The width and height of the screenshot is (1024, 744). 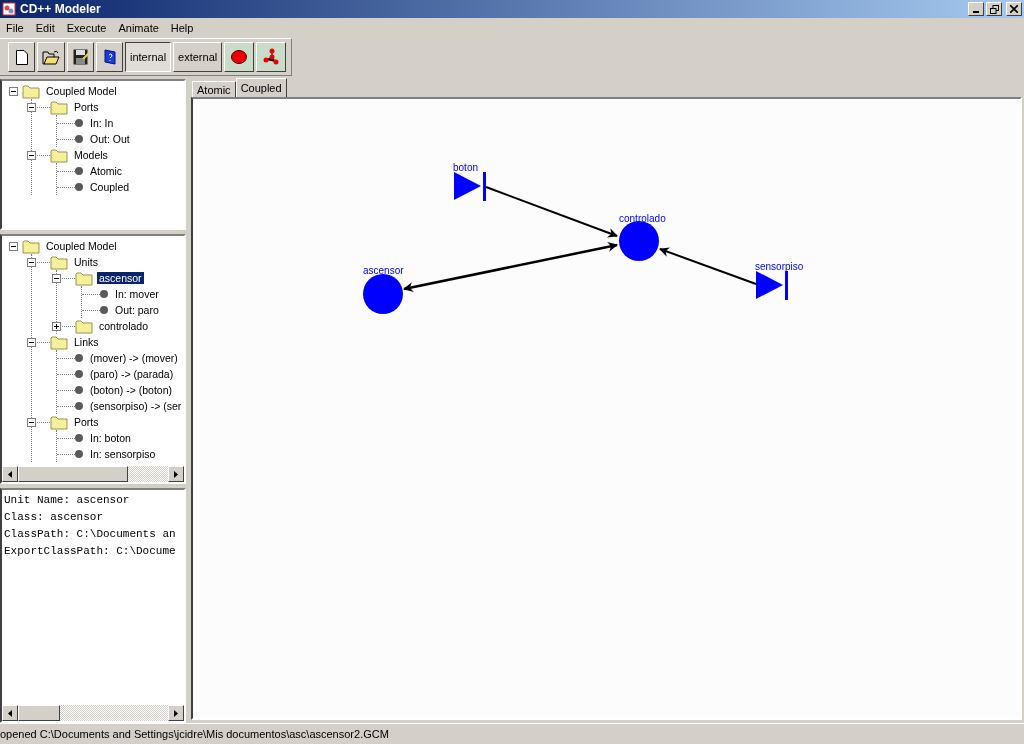 What do you see at coordinates (124, 326) in the screenshot?
I see `tree-item: controlado` at bounding box center [124, 326].